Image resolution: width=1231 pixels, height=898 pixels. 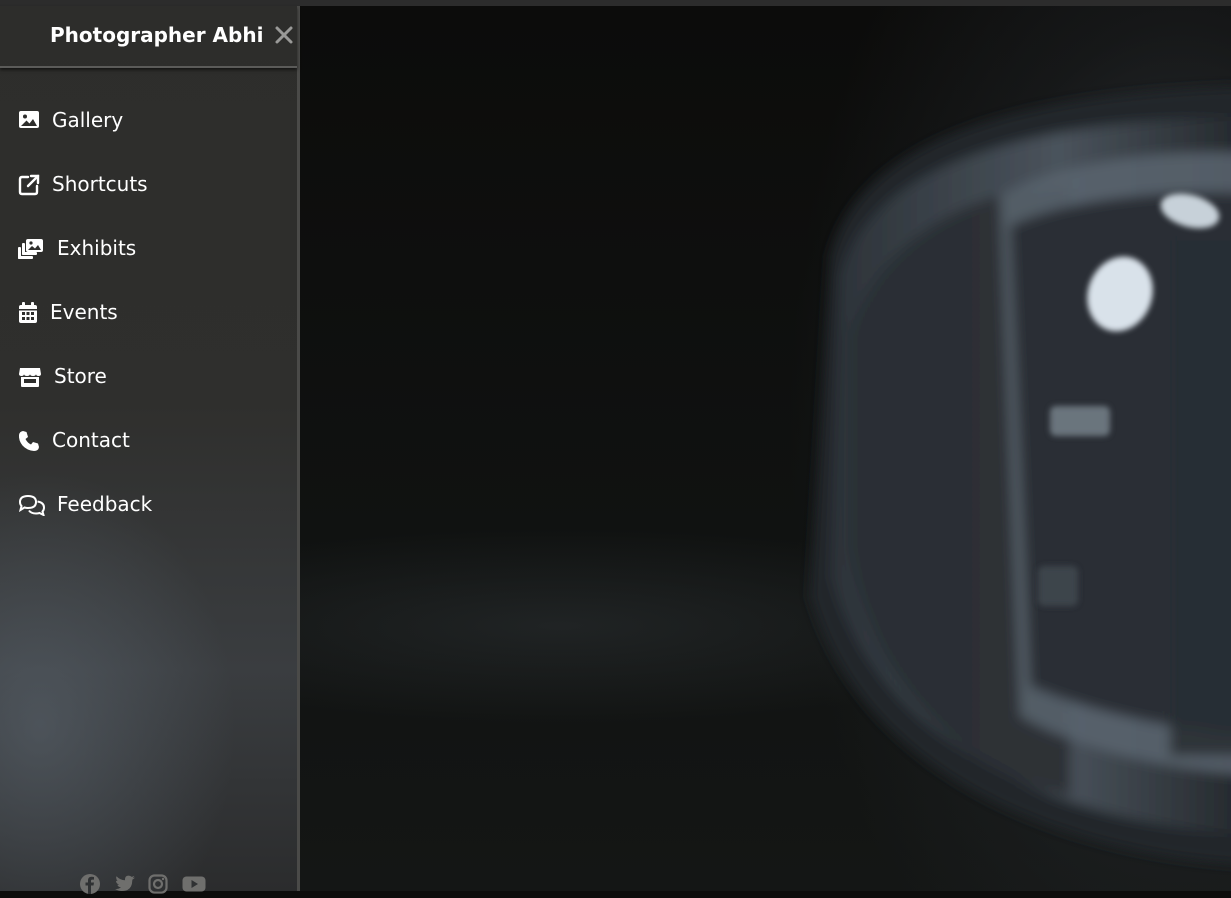 I want to click on twitter-icon, so click(x=125, y=885).